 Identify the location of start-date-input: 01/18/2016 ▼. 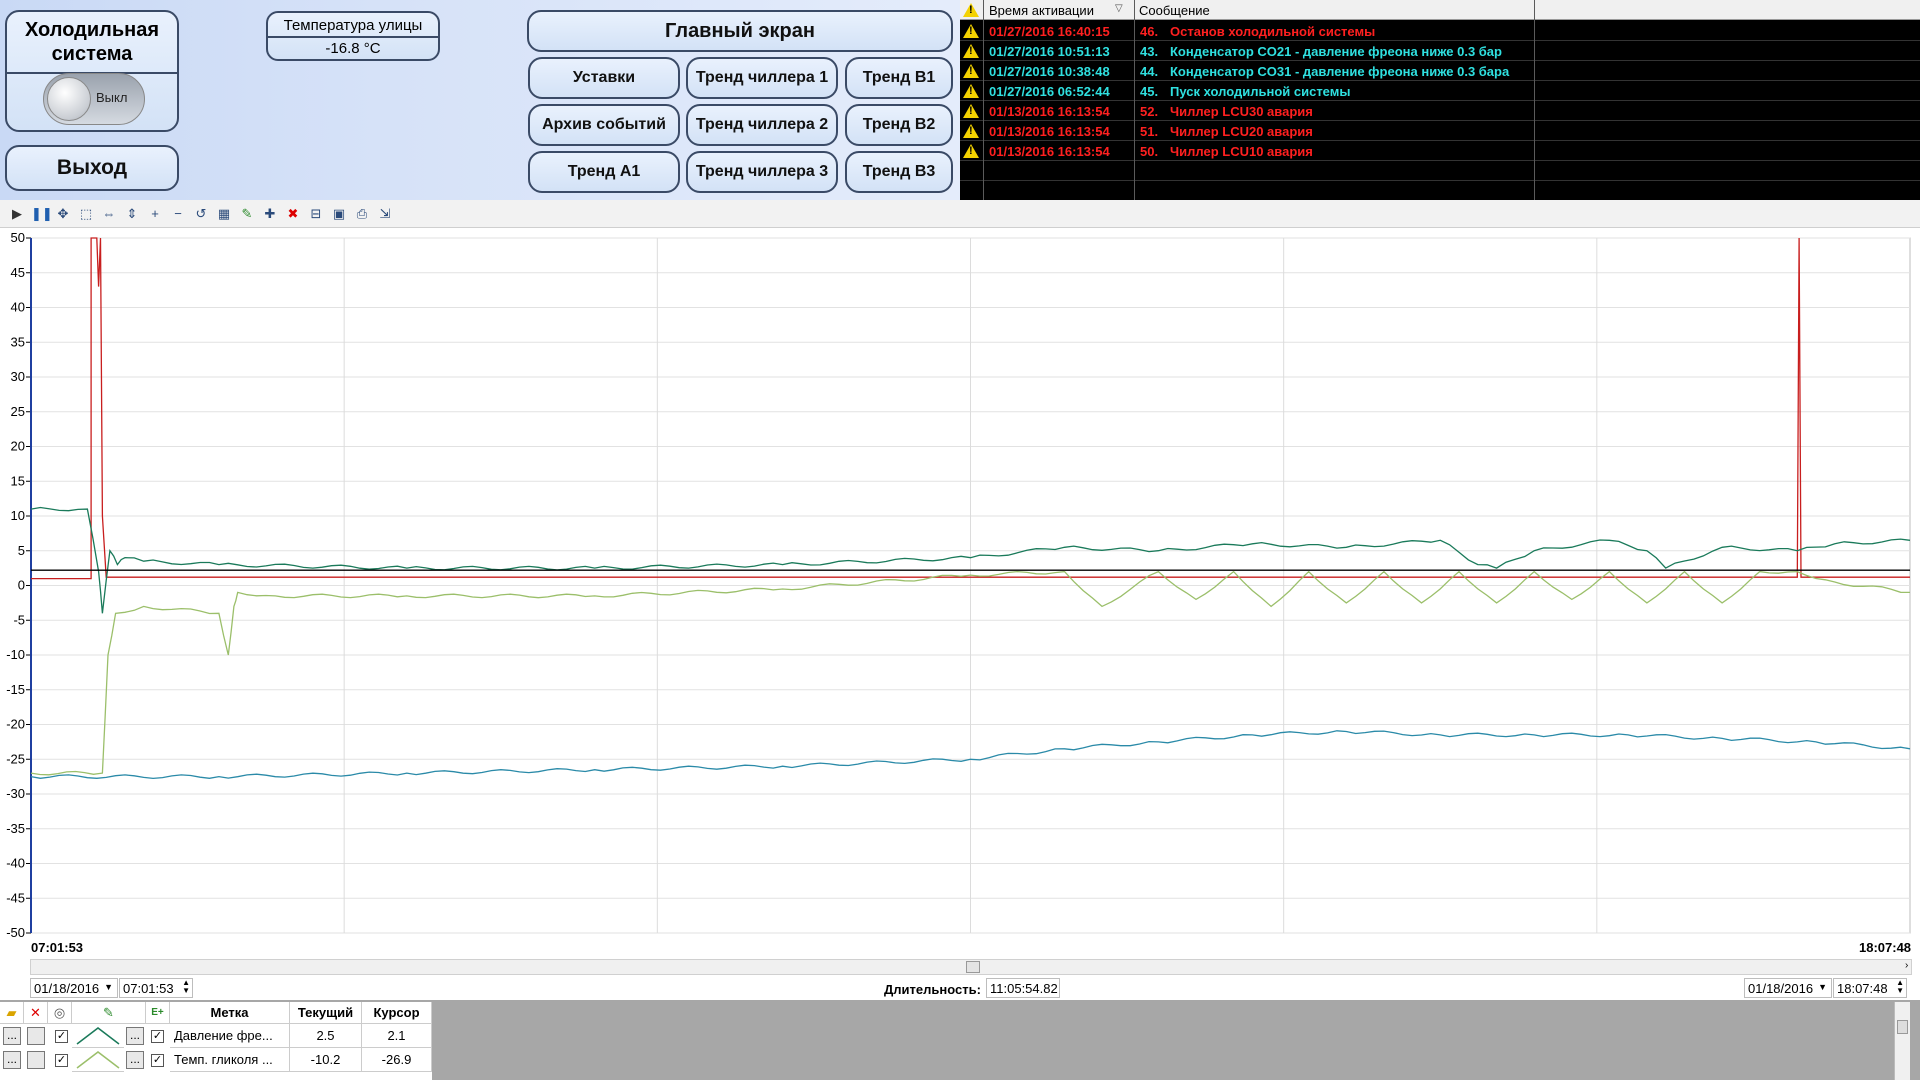
(74, 988).